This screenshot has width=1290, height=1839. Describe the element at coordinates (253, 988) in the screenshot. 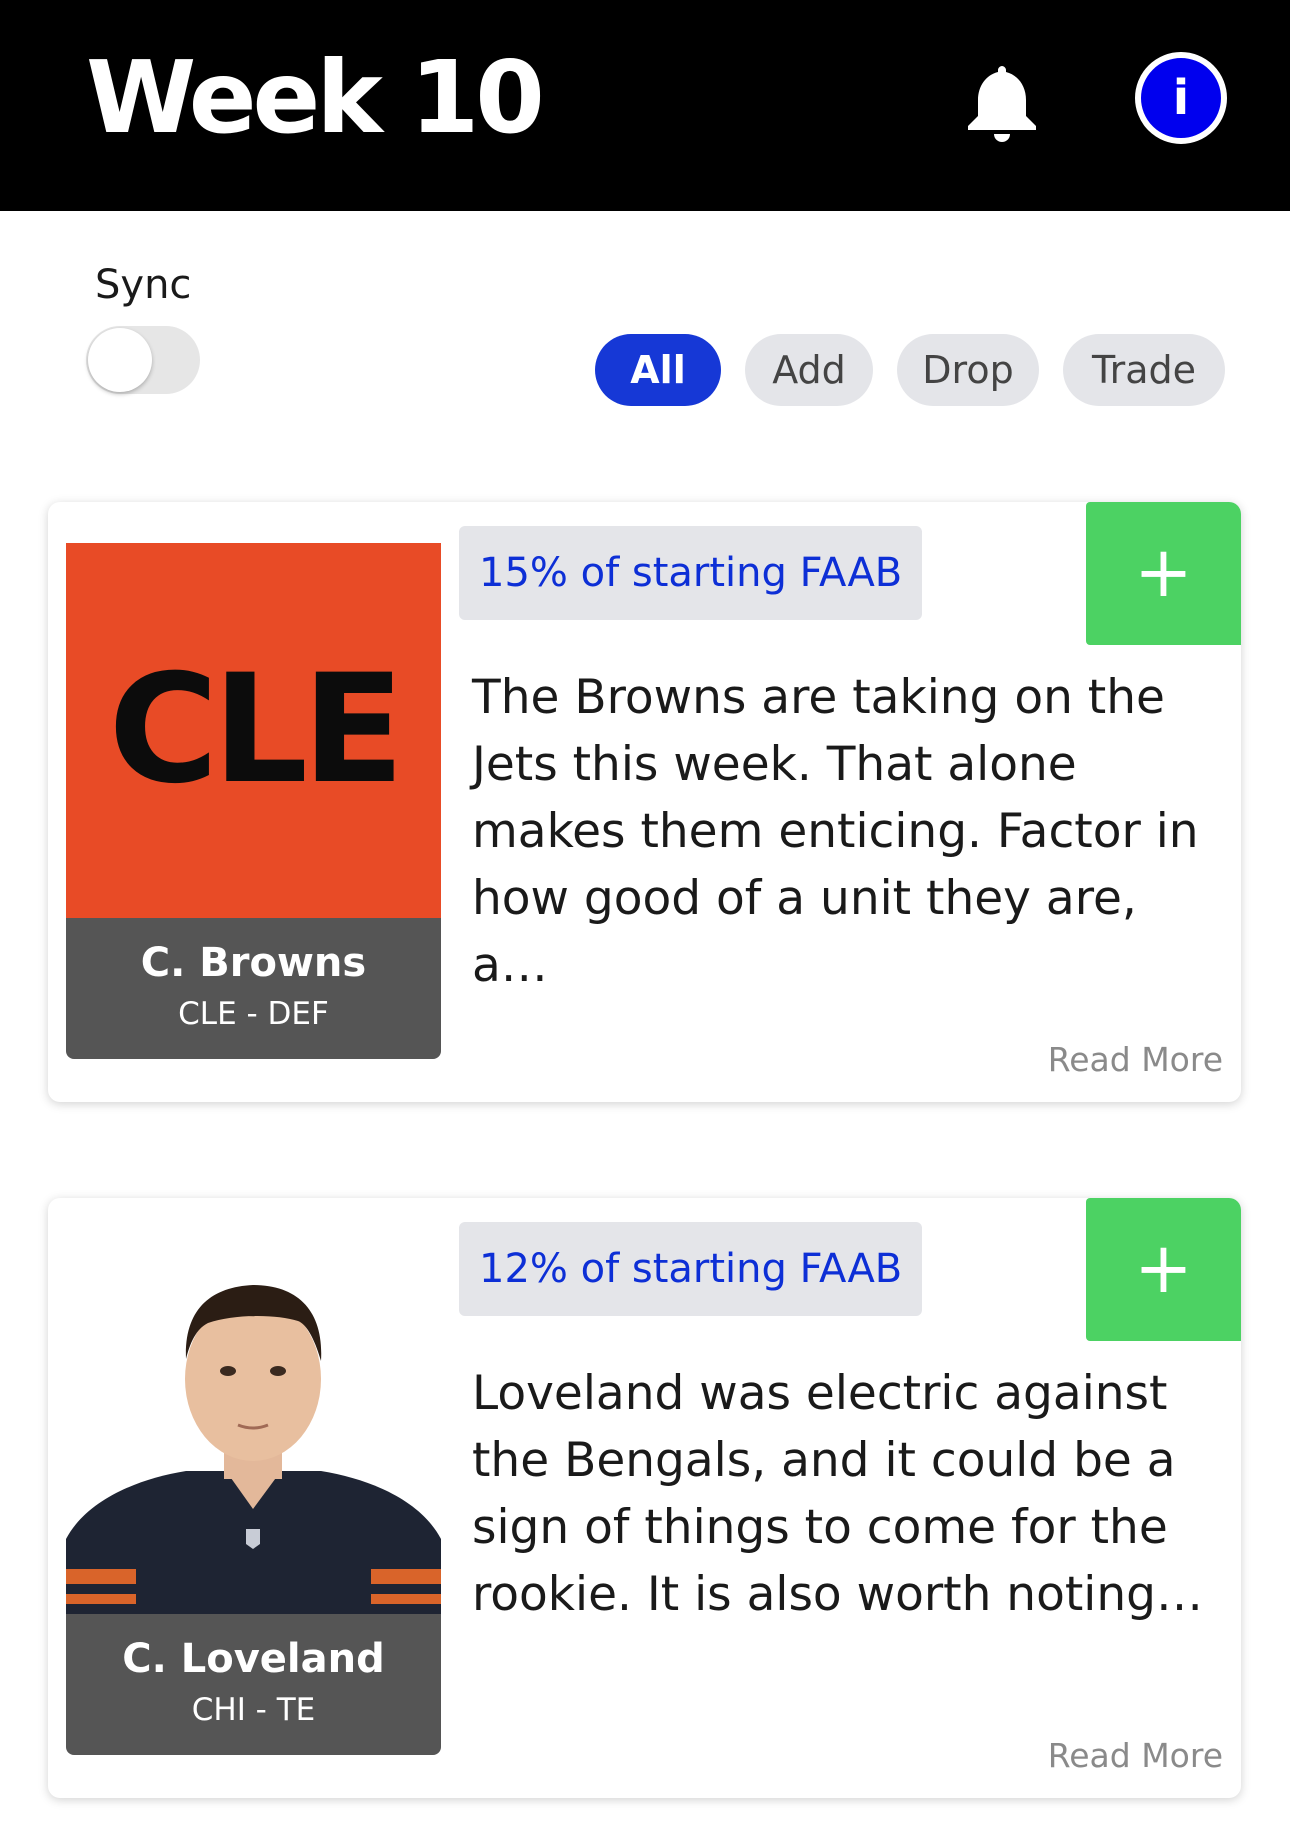

I see `player-namebar: C. Browns CLE - DEF` at that location.